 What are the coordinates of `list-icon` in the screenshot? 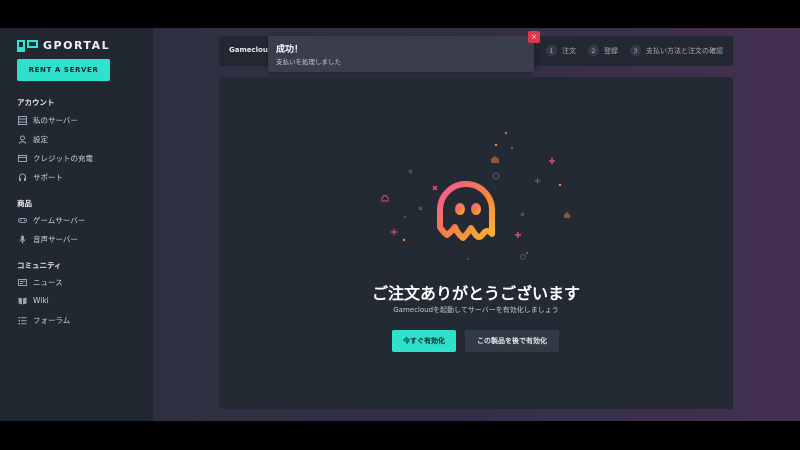 It's located at (22, 320).